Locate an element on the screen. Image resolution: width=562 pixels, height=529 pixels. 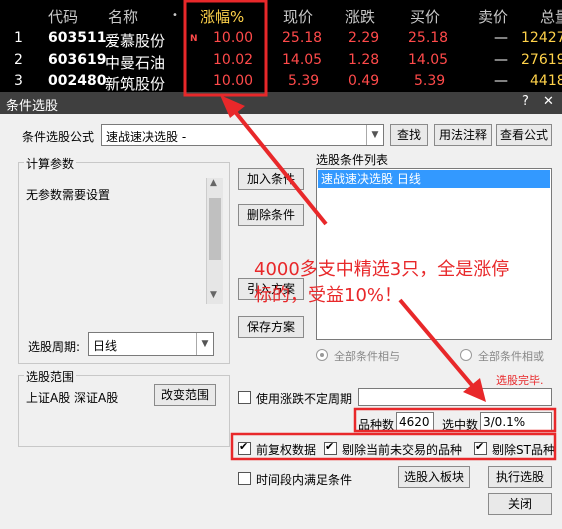
highlight-box-counts is located at coordinates (455, 420).